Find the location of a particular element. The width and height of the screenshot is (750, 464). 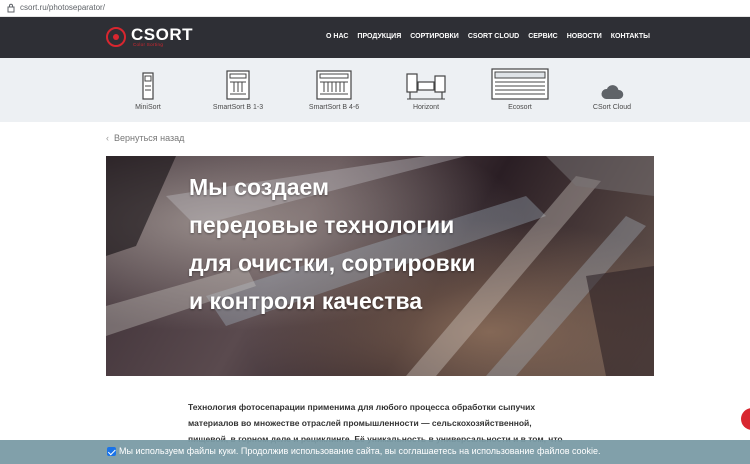

cloud-icon is located at coordinates (612, 92).